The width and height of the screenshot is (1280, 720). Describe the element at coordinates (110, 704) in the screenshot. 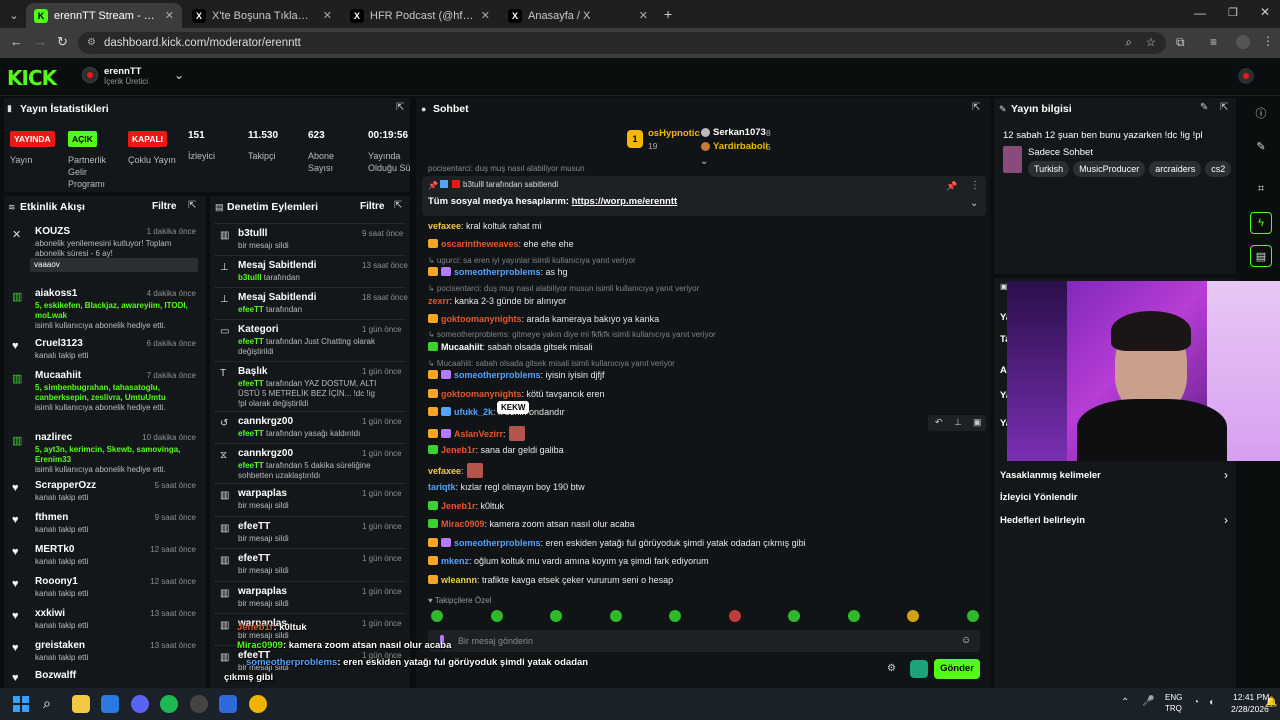

I see `store-icon` at that location.